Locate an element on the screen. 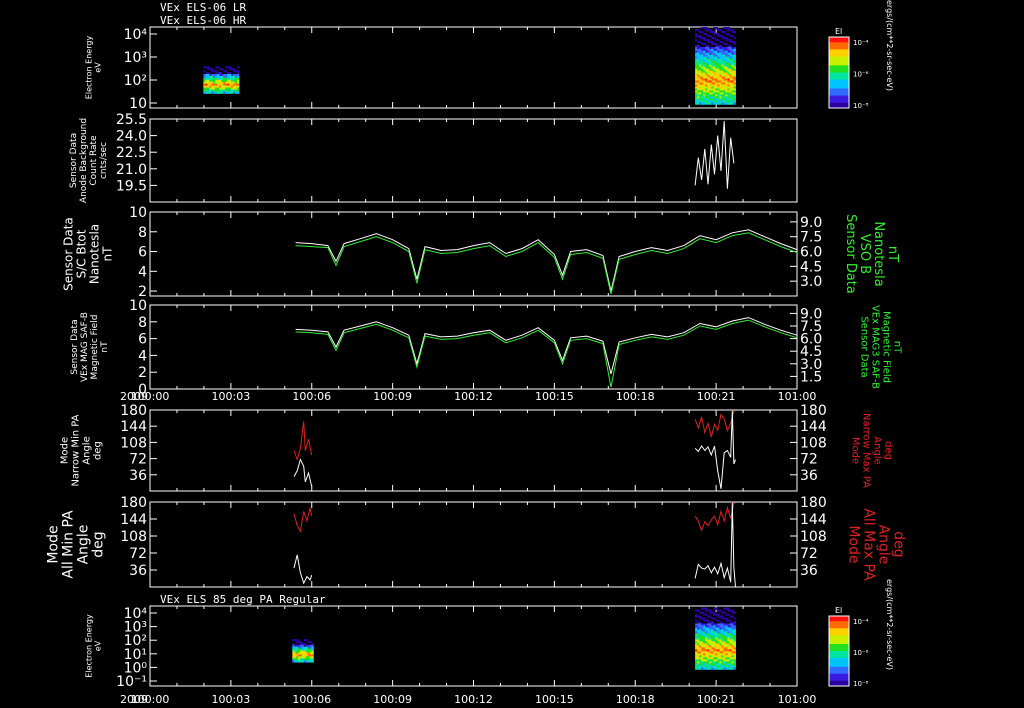 This screenshot has width=1024, height=708. y-tick-label-right: 7.5 is located at coordinates (811, 238).